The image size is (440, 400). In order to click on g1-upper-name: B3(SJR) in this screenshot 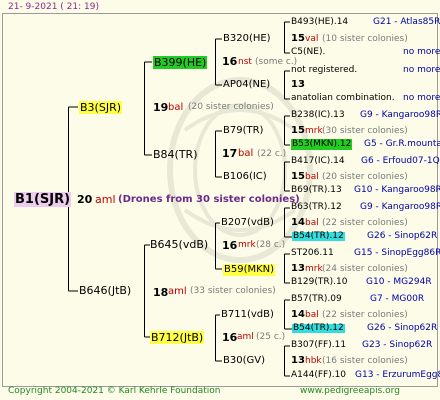, I will do `click(100, 107)`.